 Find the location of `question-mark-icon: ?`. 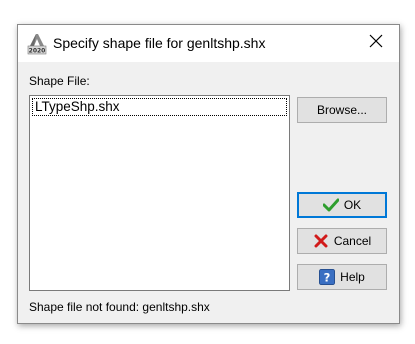

question-mark-icon: ? is located at coordinates (327, 277).